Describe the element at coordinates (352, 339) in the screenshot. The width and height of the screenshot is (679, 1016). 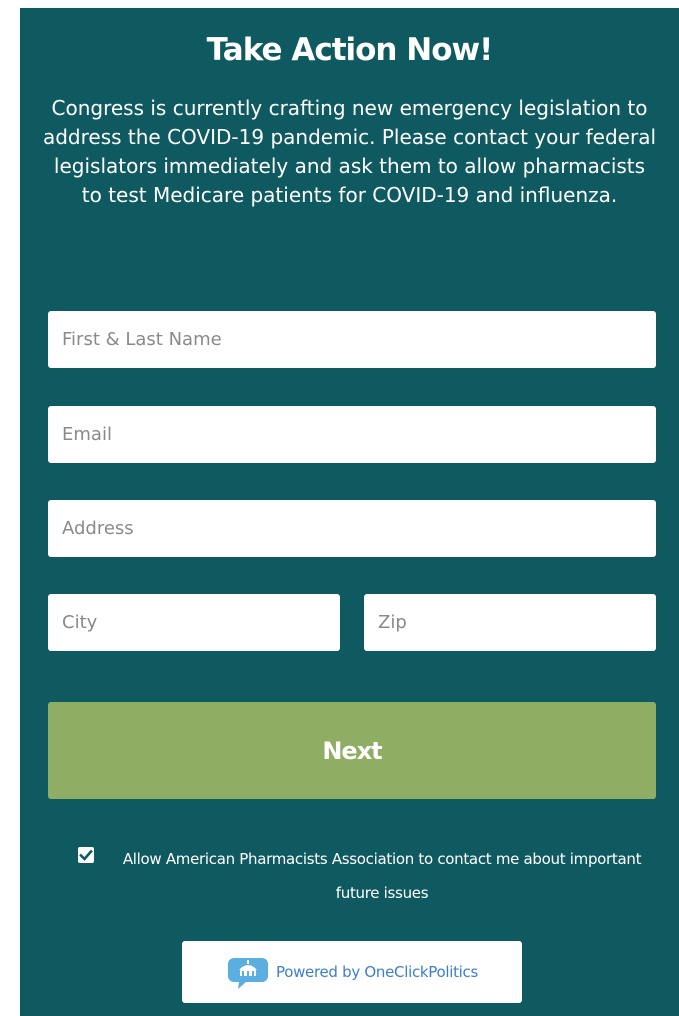
I see `name-input` at that location.